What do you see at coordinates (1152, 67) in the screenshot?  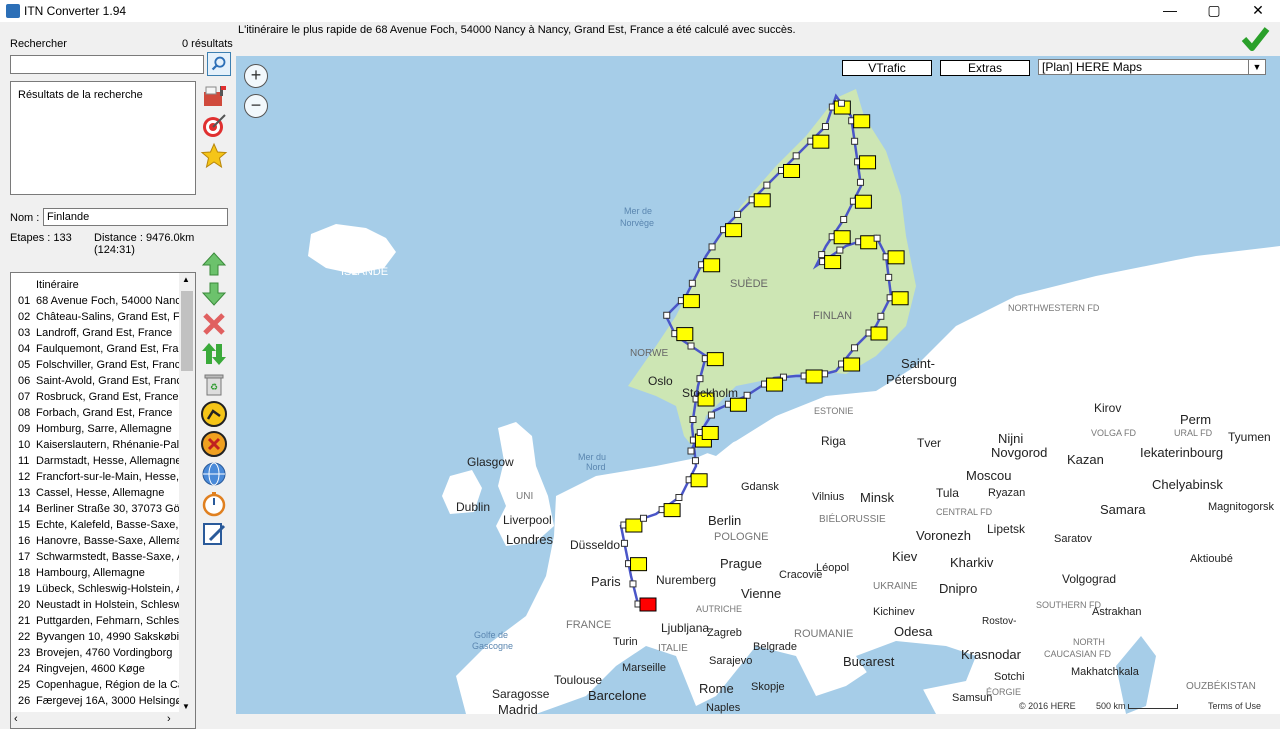 I see `map-provider-select: [Plan] HERE Maps ▼` at bounding box center [1152, 67].